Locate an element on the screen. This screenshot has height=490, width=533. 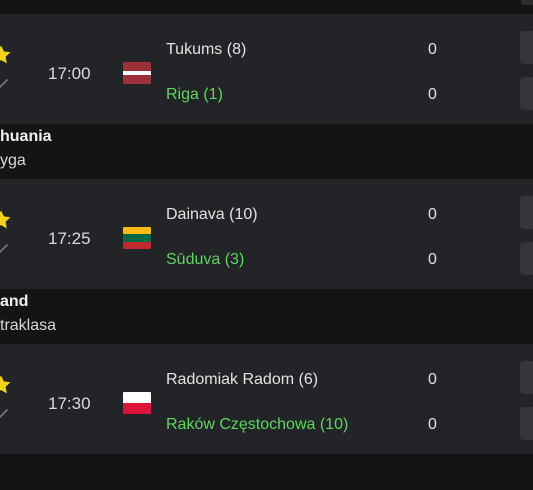
top-strip is located at coordinates (266, 7).